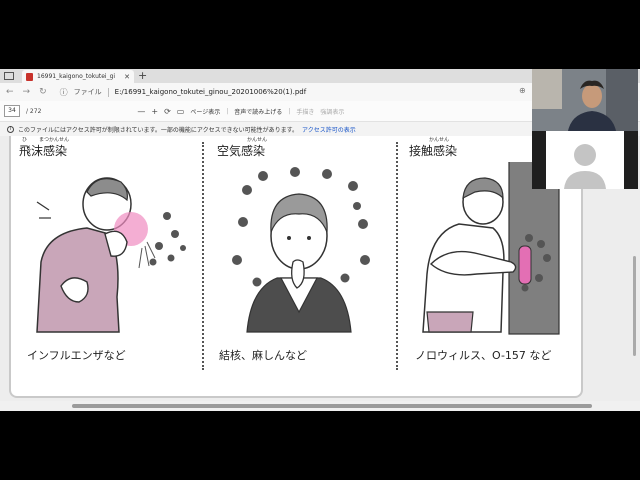 The height and width of the screenshot is (480, 640). I want to click on panel-caption: ノロウィルス、O-157 など, so click(483, 355).